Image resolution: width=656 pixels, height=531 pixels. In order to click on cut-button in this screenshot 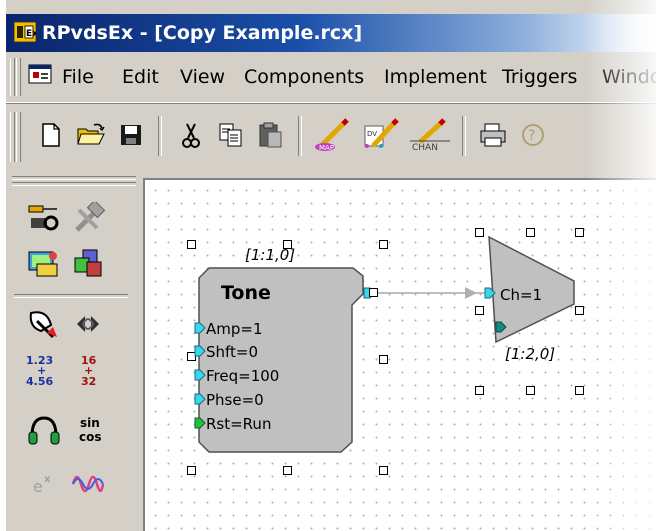, I will do `click(191, 135)`.